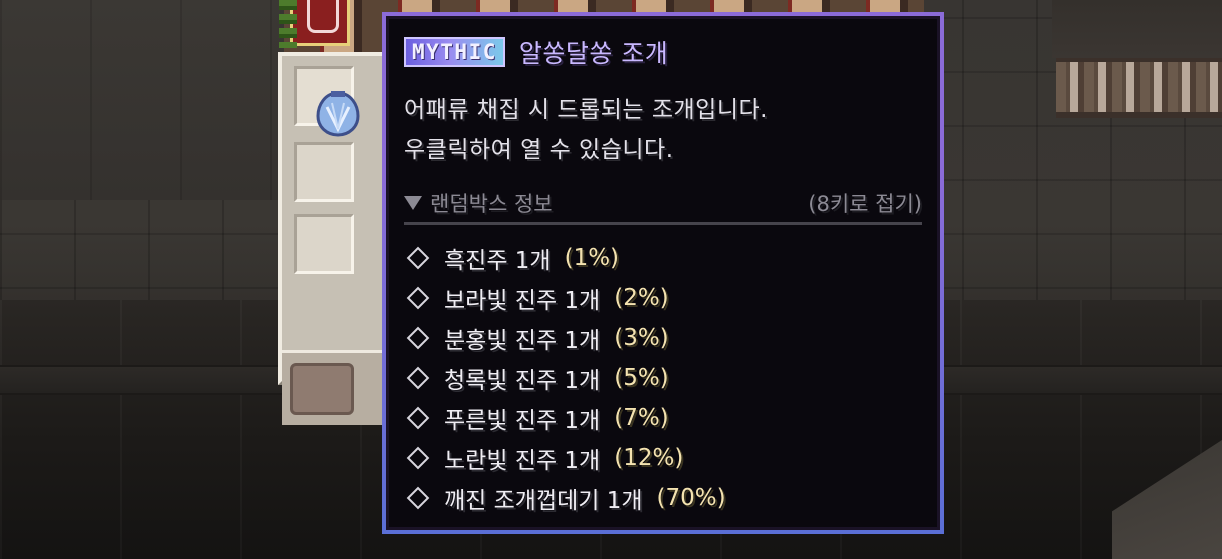 This screenshot has height=559, width=1222. I want to click on drop-item: 흑진주 1개 (1%), so click(565, 258).